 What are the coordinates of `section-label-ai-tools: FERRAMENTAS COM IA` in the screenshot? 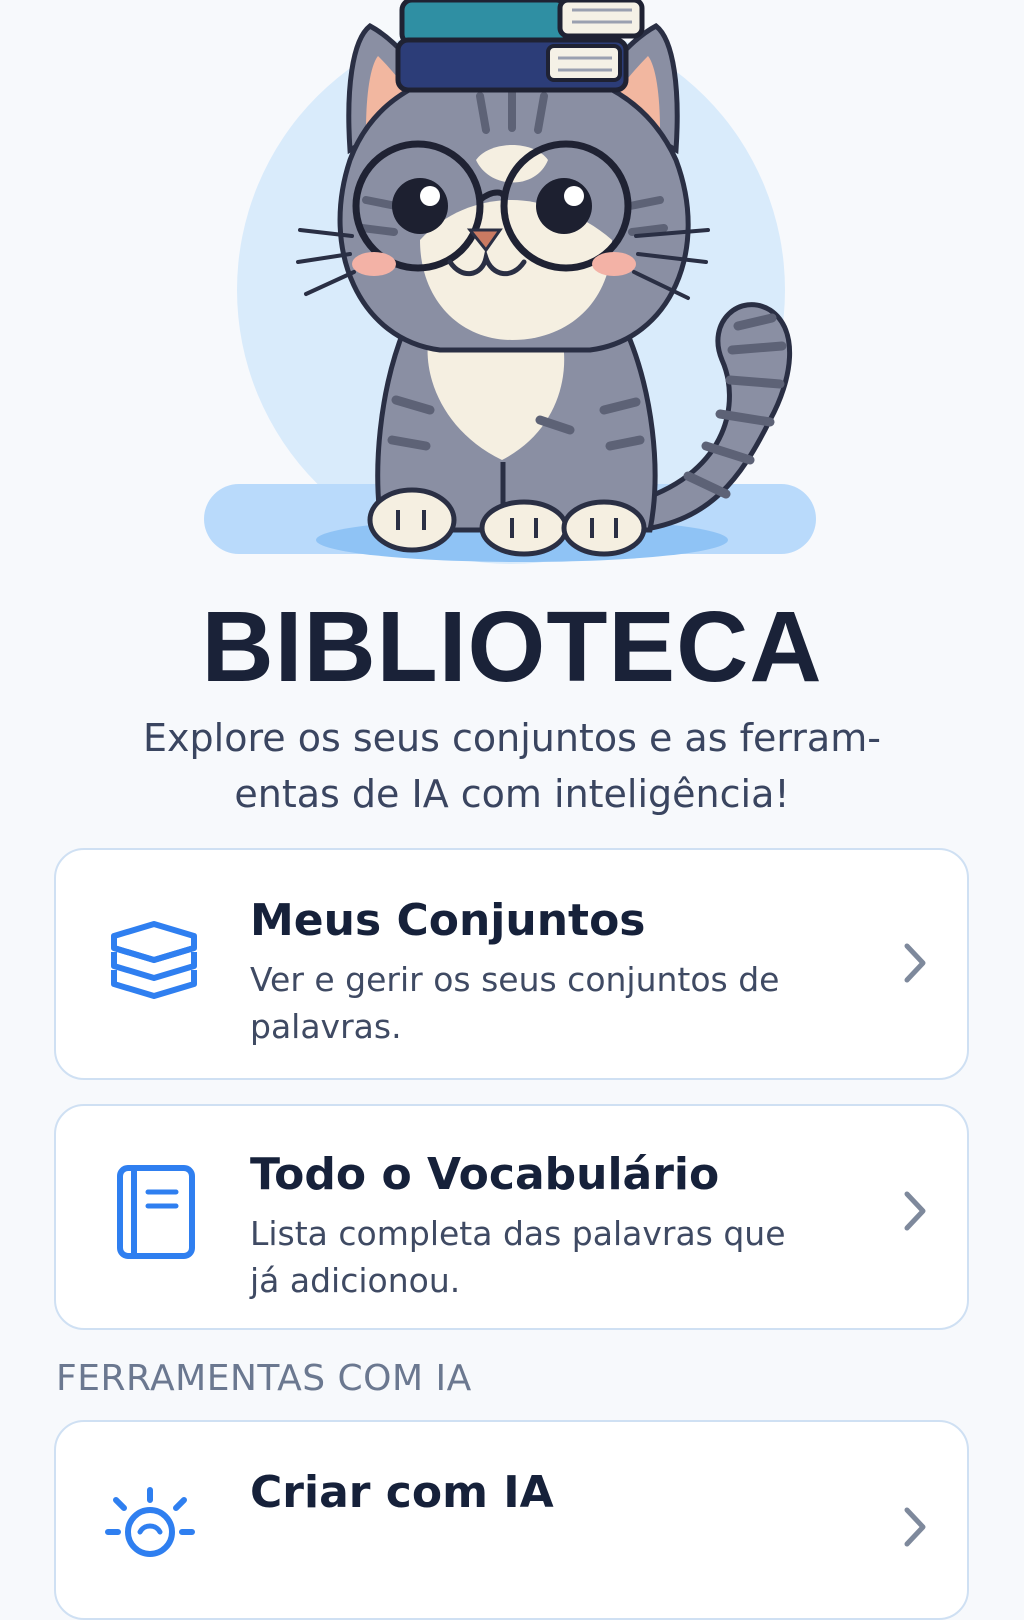 It's located at (264, 1378).